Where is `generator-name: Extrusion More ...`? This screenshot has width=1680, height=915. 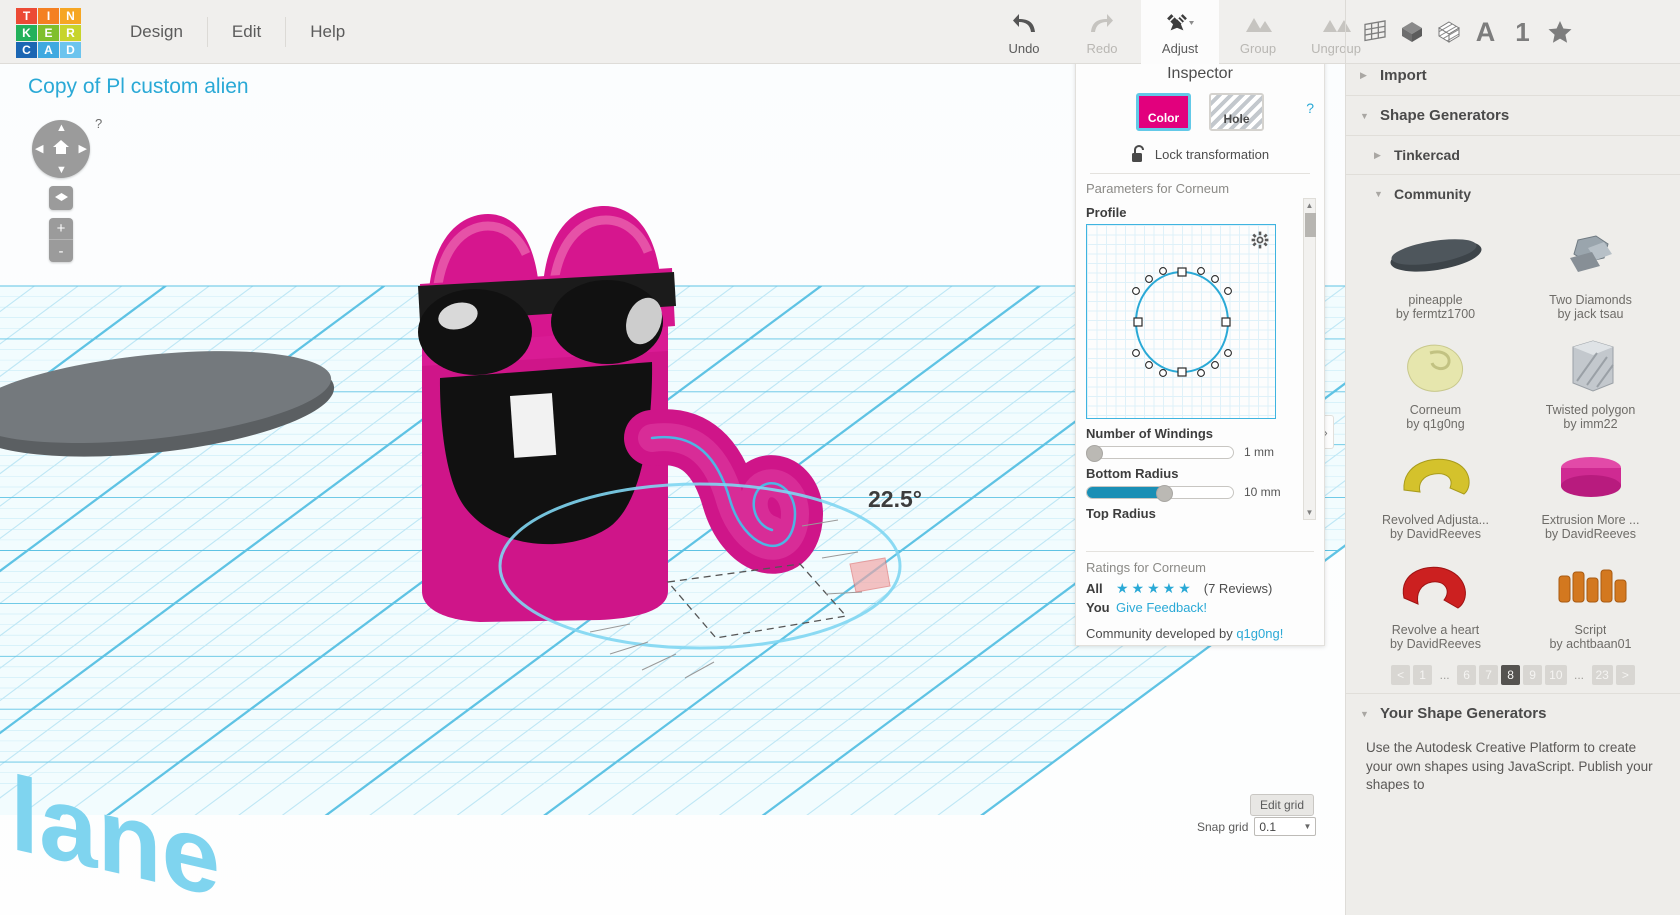
generator-name: Extrusion More ... is located at coordinates (1590, 520).